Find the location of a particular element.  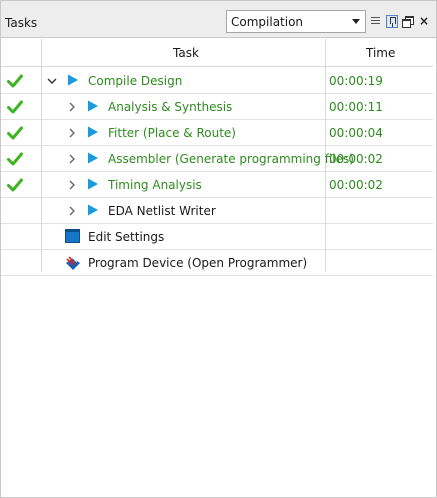

titlebar-controls: Compilation × is located at coordinates (328, 21).